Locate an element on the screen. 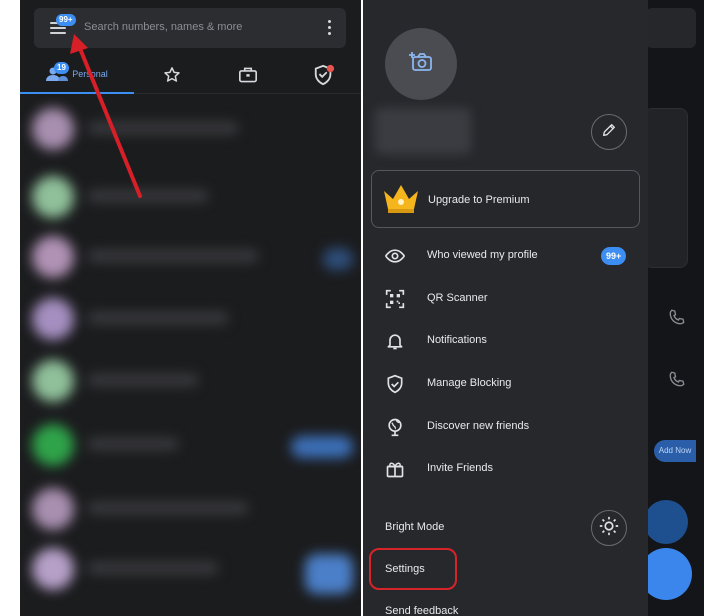 The image size is (723, 616). sun-icon is located at coordinates (609, 528).